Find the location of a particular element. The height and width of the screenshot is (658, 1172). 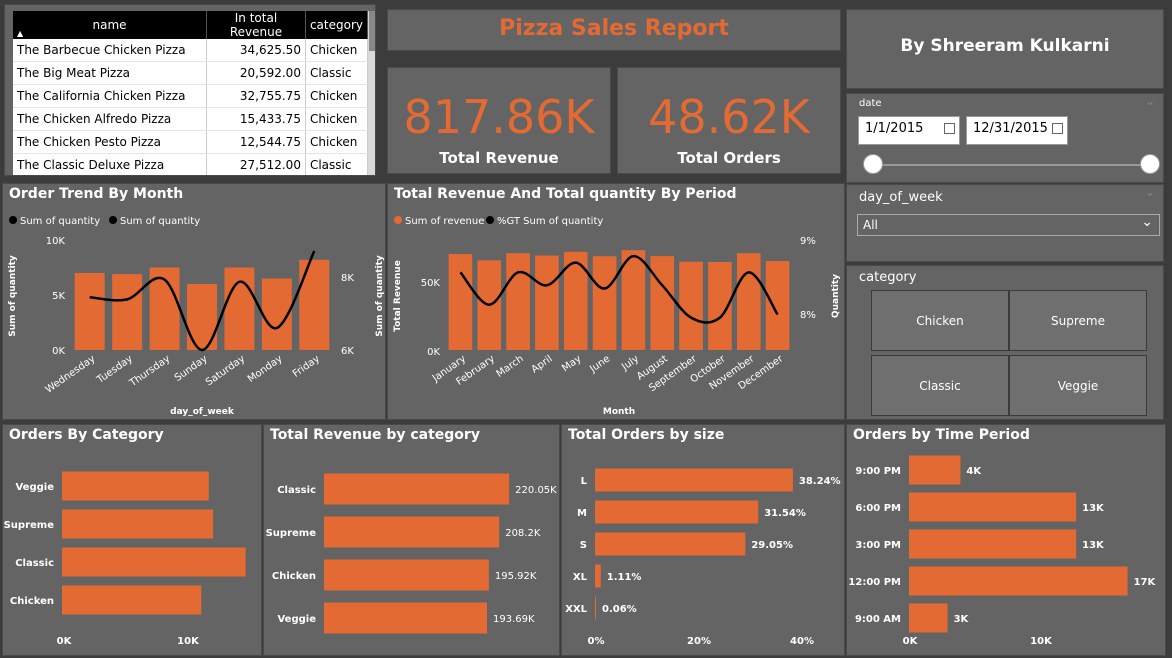

kpi-revenue-value: 817.86K is located at coordinates (499, 117).